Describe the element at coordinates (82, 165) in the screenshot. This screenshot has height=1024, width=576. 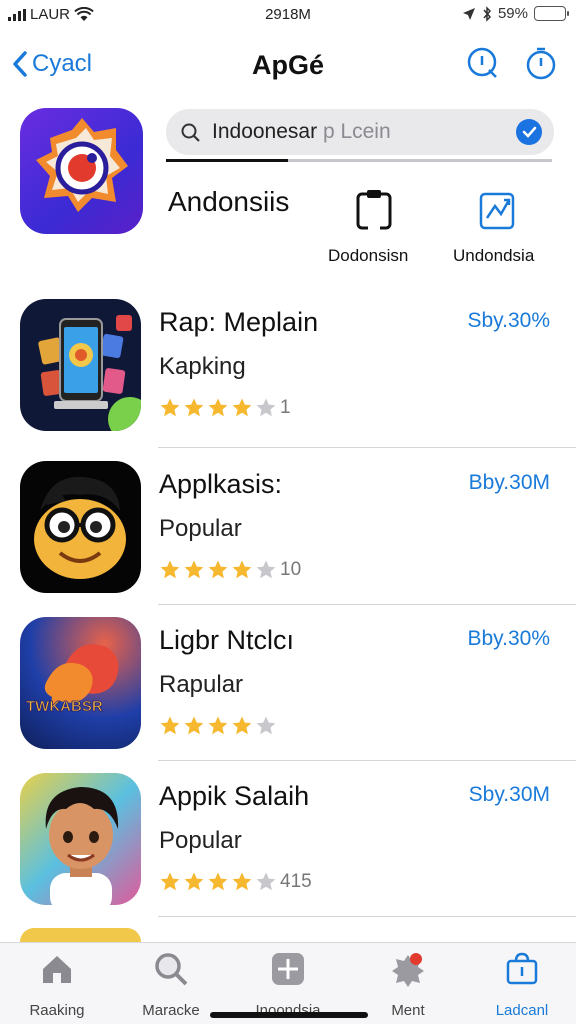
I see `camera-burst-icon` at that location.